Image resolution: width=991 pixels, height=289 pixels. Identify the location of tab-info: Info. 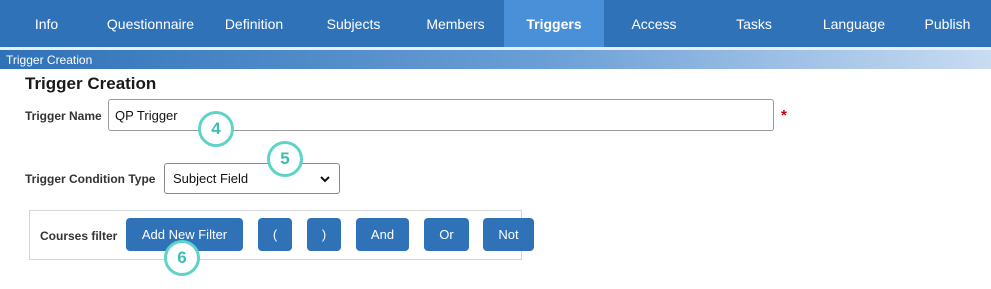
(46, 23).